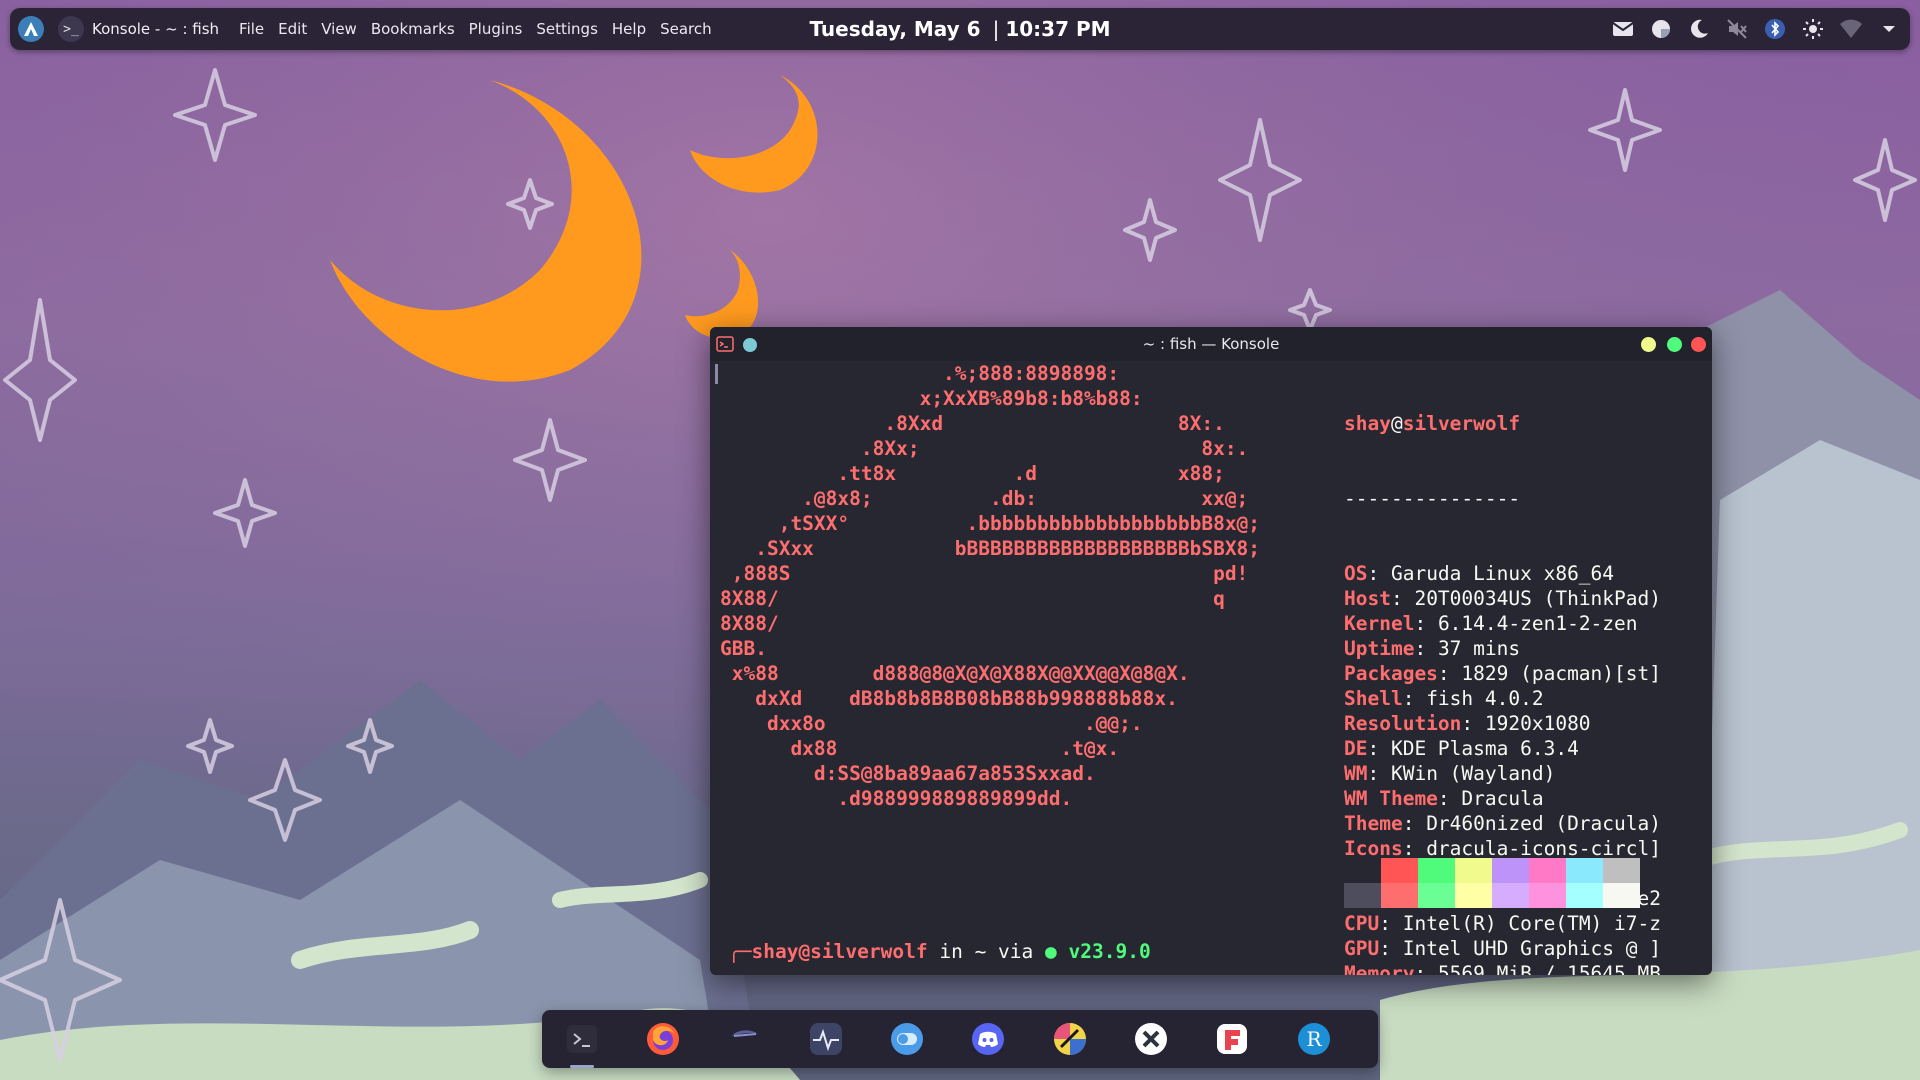 The width and height of the screenshot is (1920, 1080). What do you see at coordinates (629, 29) in the screenshot?
I see `menu-help: Help` at bounding box center [629, 29].